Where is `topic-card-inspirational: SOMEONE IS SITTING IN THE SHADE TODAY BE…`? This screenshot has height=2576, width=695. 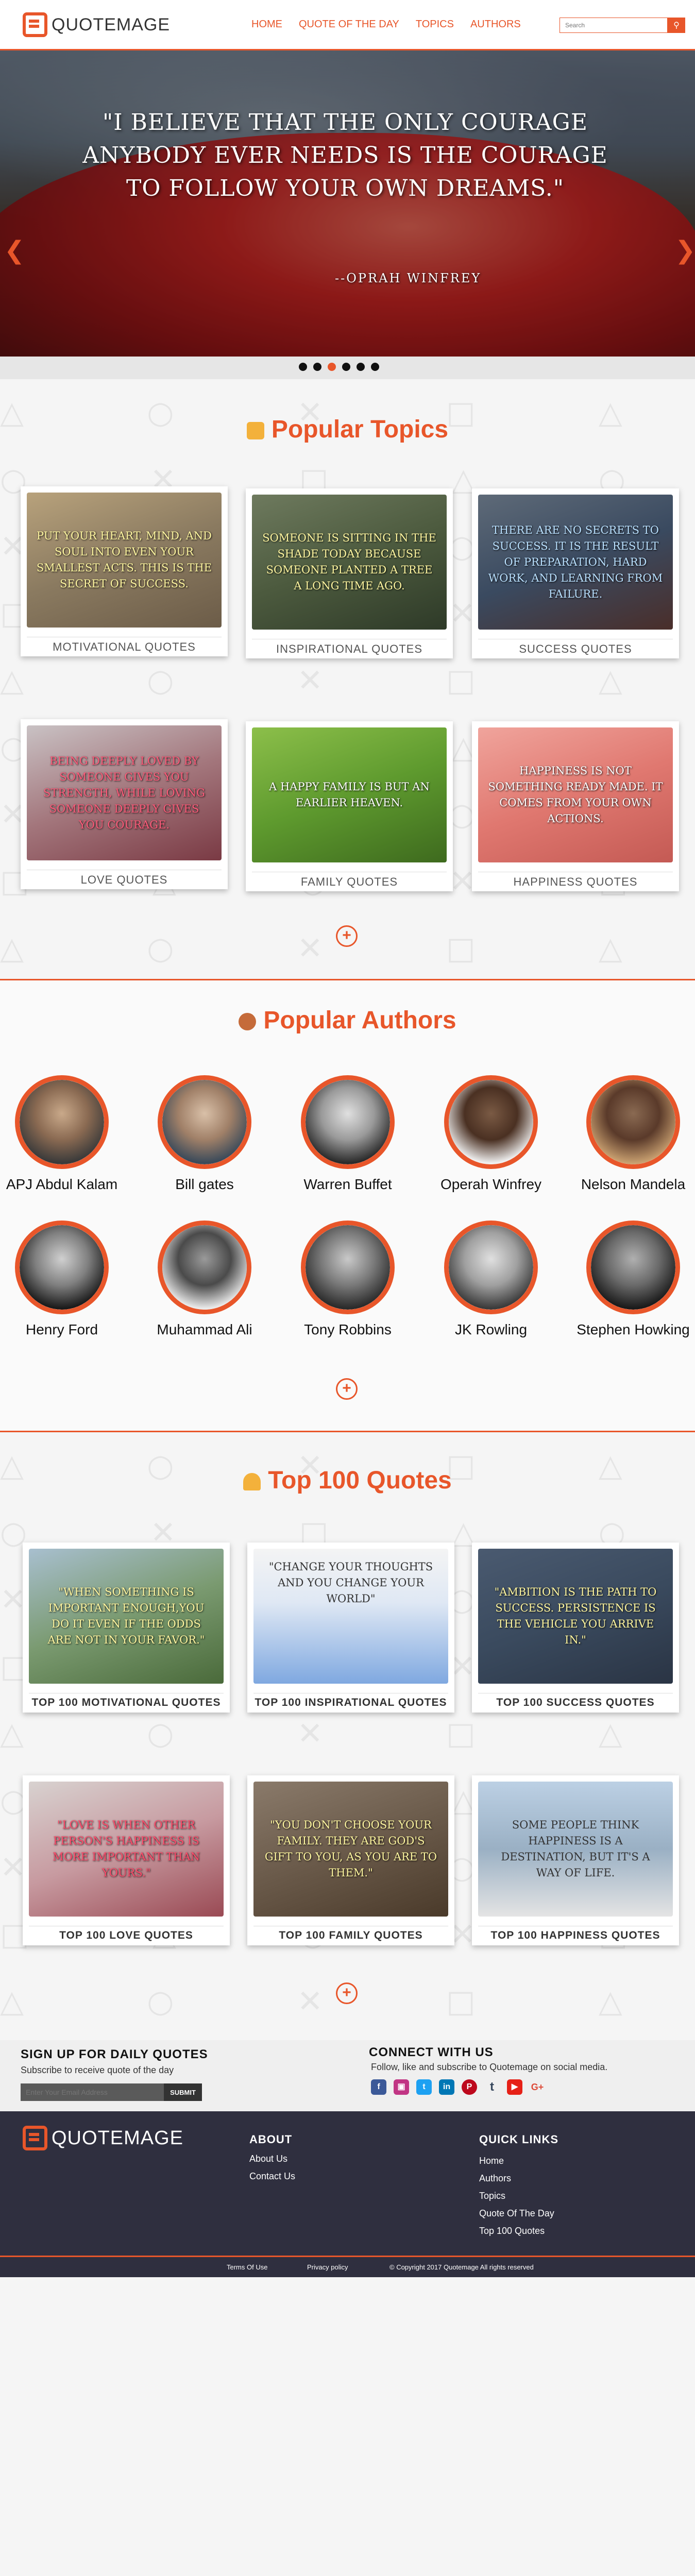
topic-card-inspirational: SOMEONE IS SITTING IN THE SHADE TODAY BE… is located at coordinates (349, 573).